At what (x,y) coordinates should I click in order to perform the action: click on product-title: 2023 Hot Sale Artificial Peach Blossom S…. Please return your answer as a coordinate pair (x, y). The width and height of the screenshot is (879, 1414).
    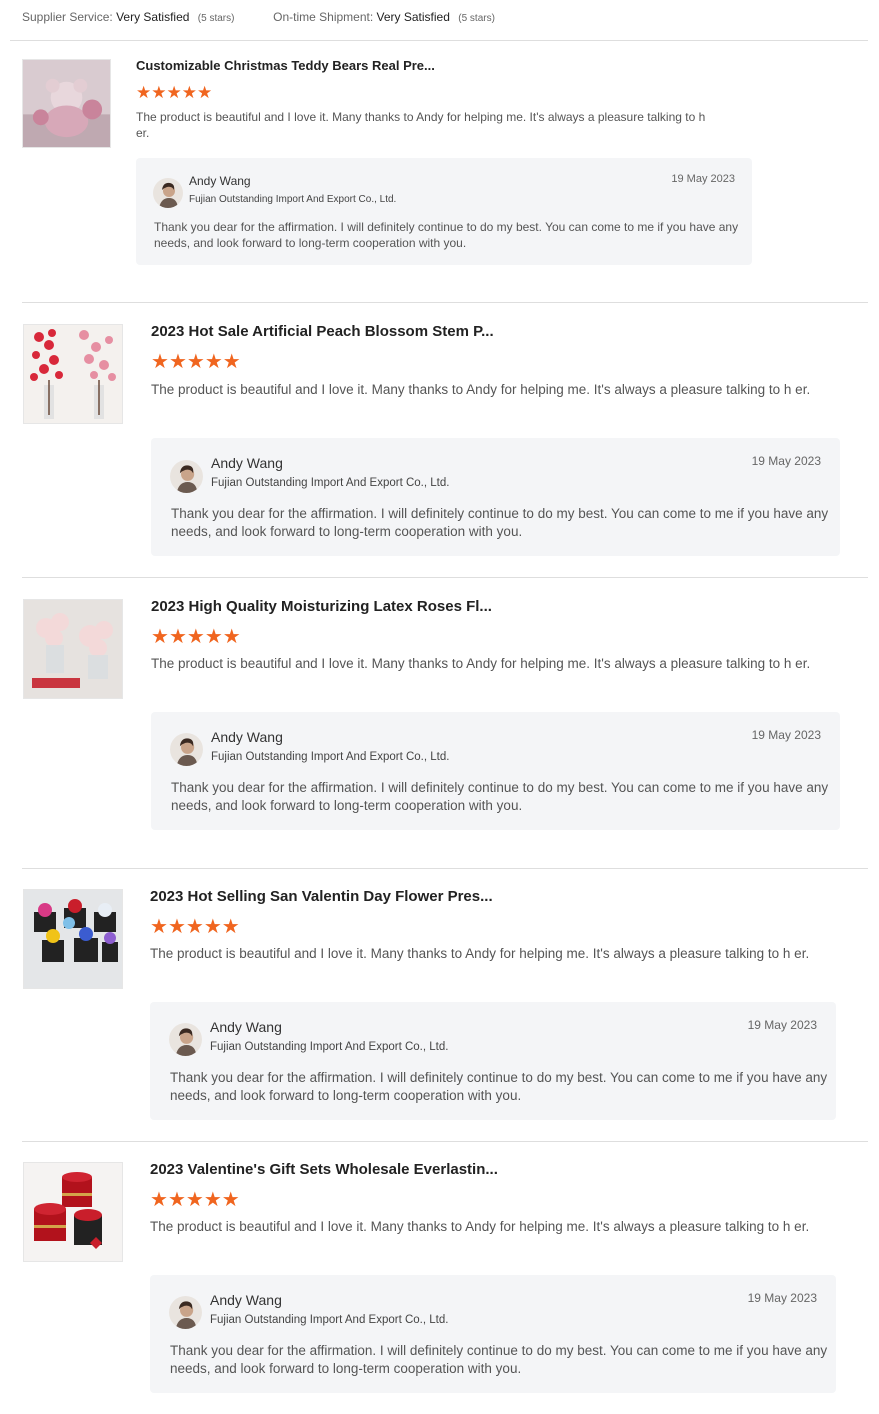
    Looking at the image, I should click on (322, 331).